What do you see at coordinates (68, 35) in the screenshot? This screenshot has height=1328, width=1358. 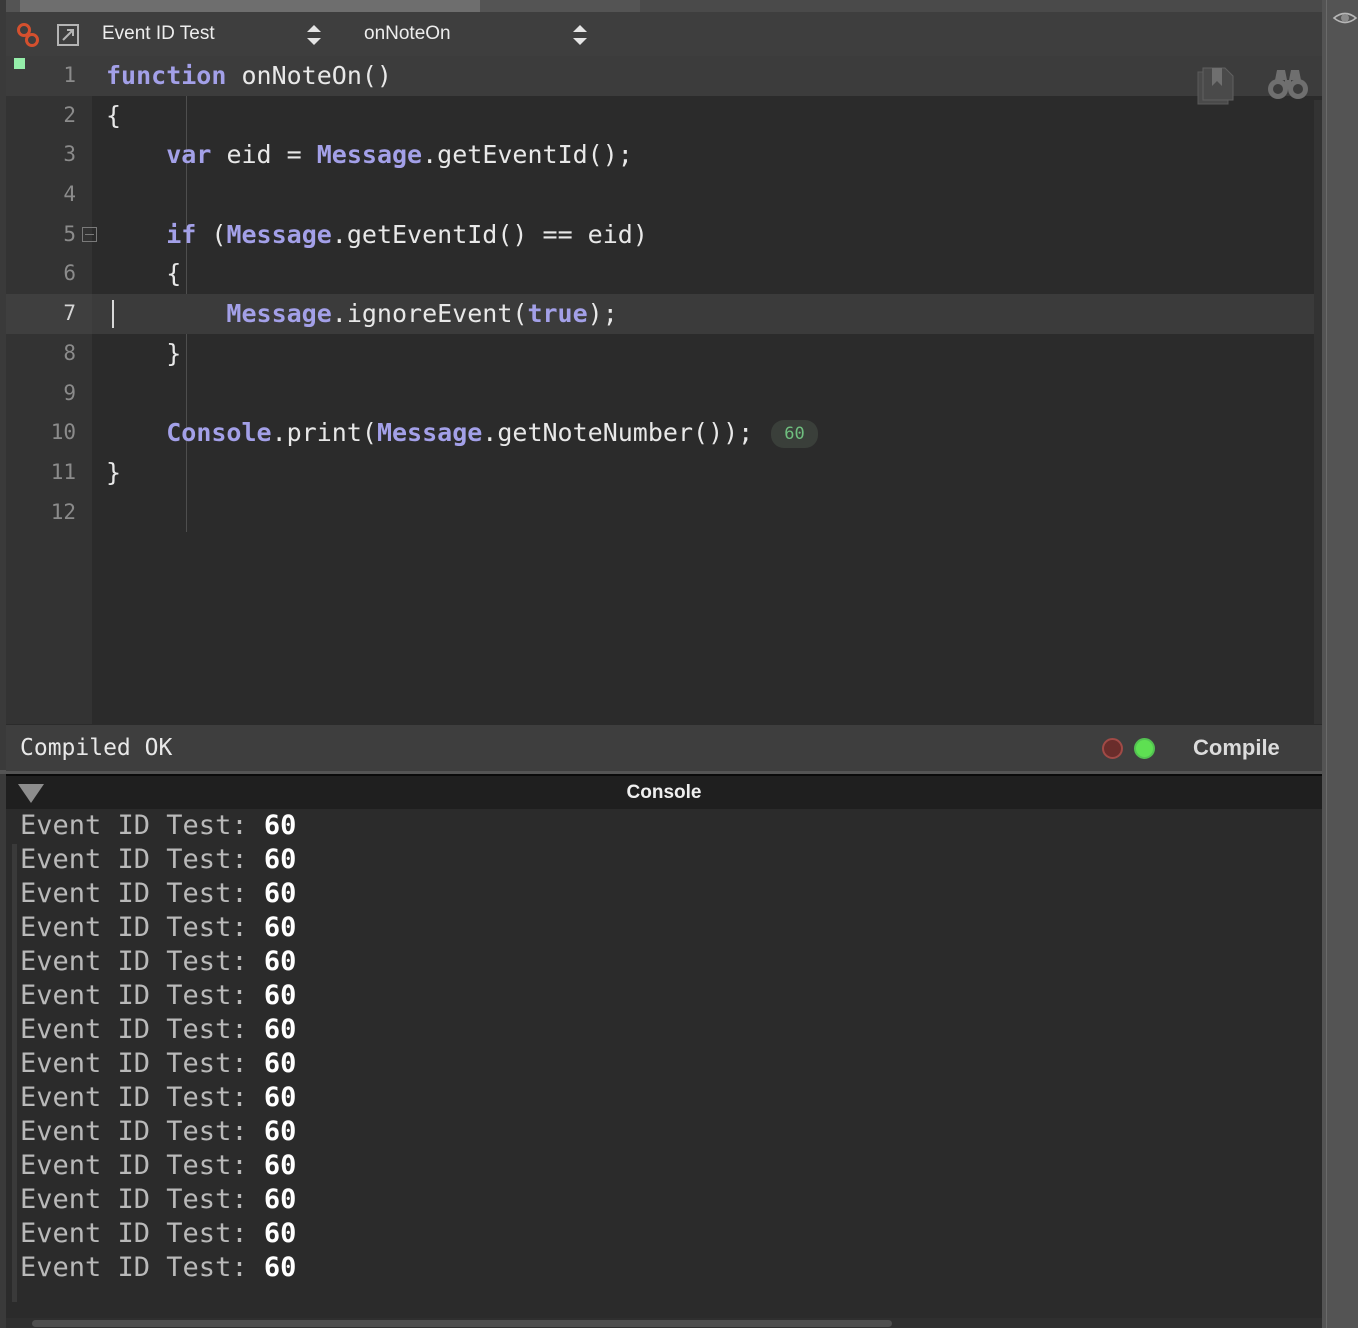 I see `open-in-new-window-icon` at bounding box center [68, 35].